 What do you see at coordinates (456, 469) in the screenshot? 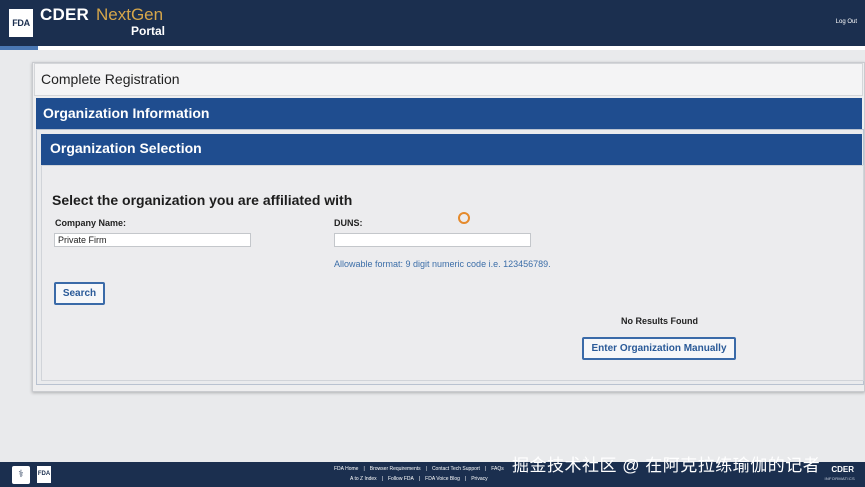
I see `footer-link-contact-tech-support: Contact Tech Support` at bounding box center [456, 469].